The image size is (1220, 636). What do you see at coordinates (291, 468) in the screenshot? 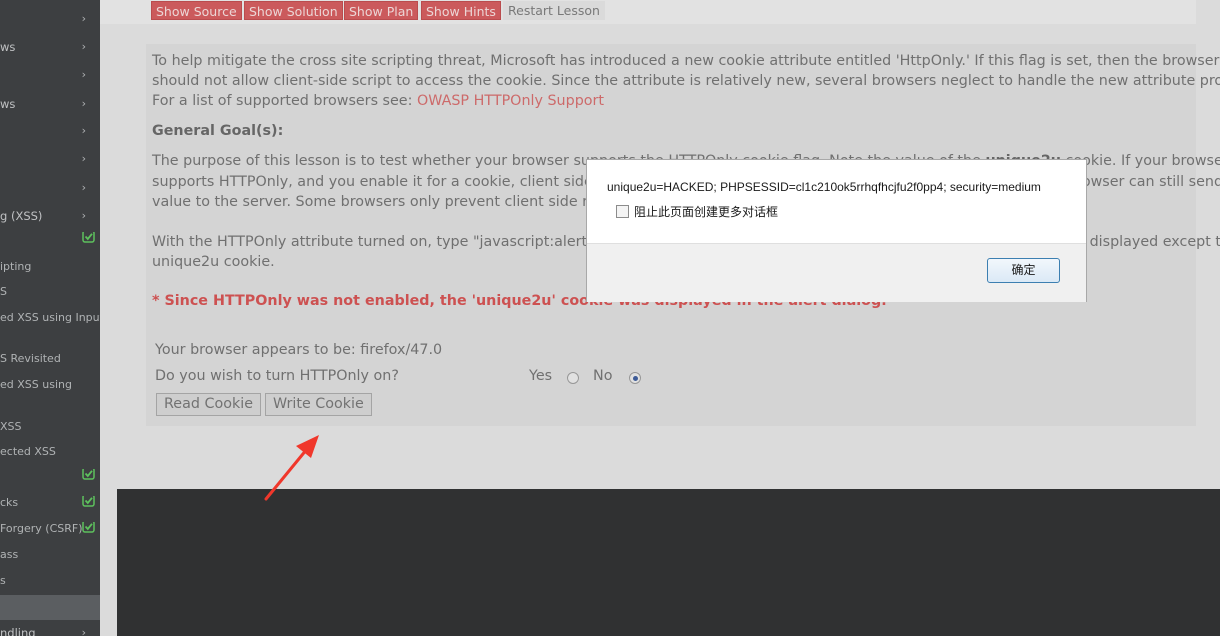
I see `annotation-arrow-icon` at bounding box center [291, 468].